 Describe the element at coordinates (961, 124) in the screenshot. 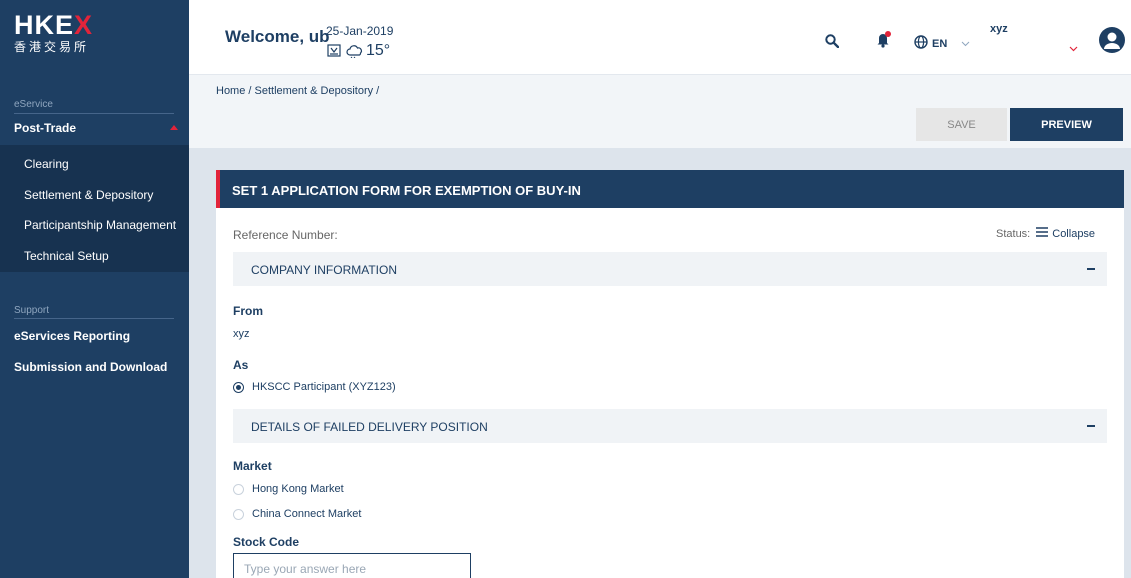

I see `save-button: SAVE` at that location.